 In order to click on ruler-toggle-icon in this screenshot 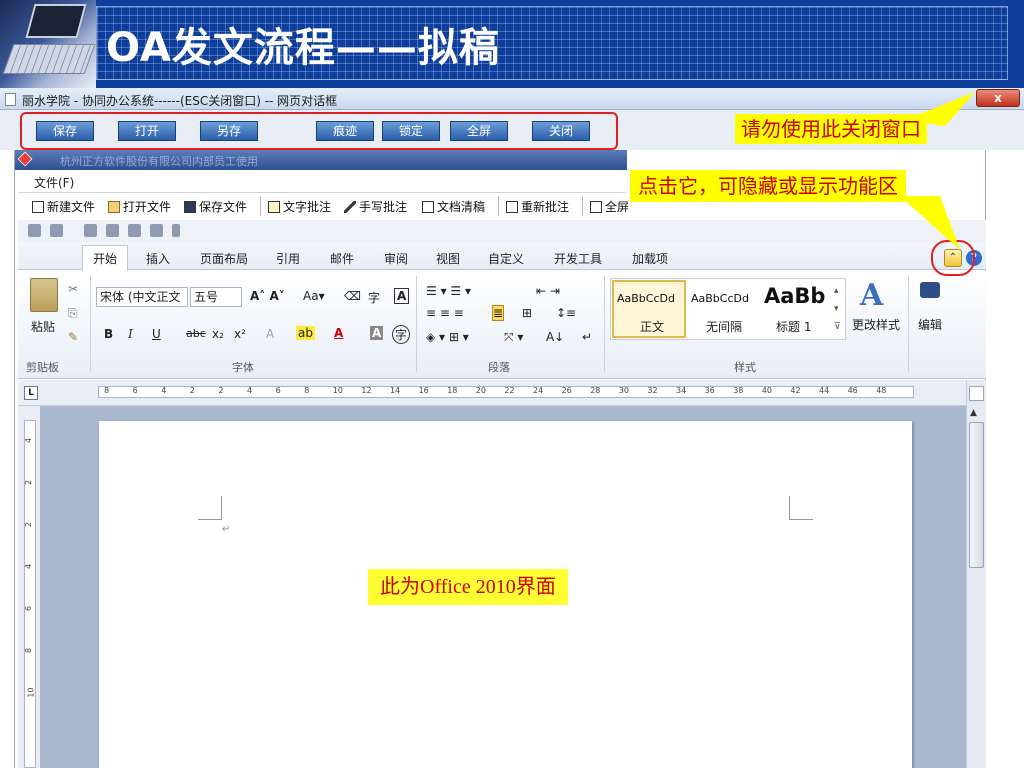, I will do `click(976, 393)`.